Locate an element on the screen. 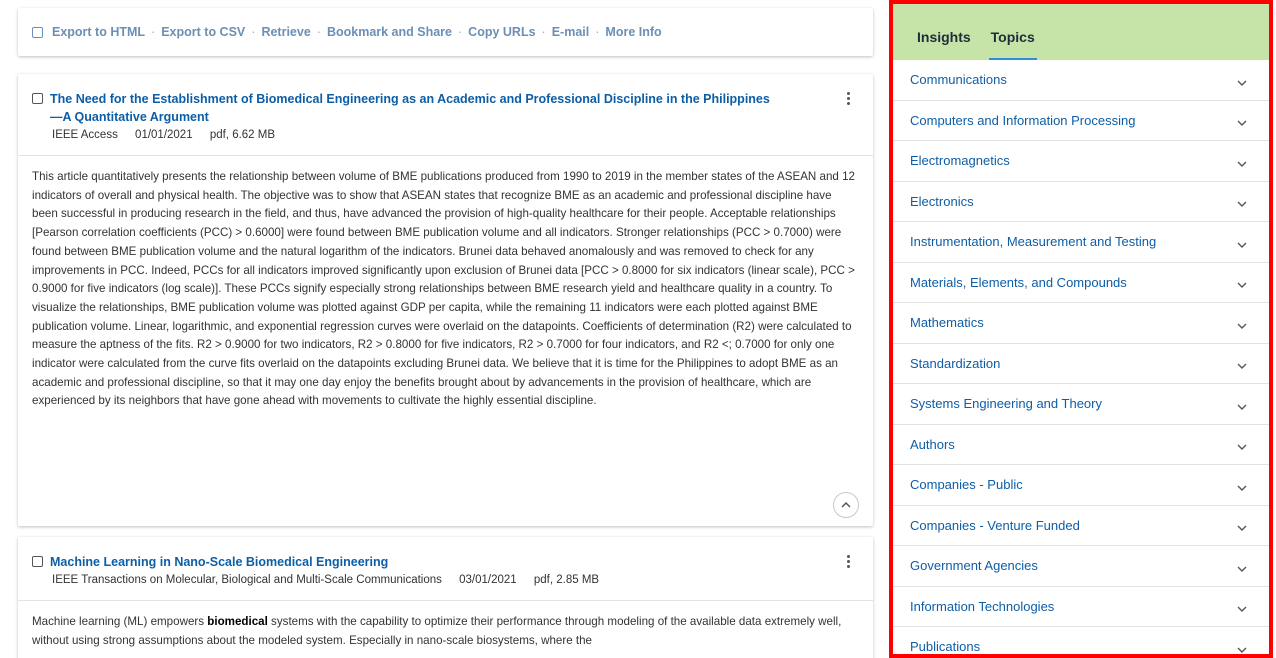  topic-label: Systems Engineering and Theory is located at coordinates (1006, 404).